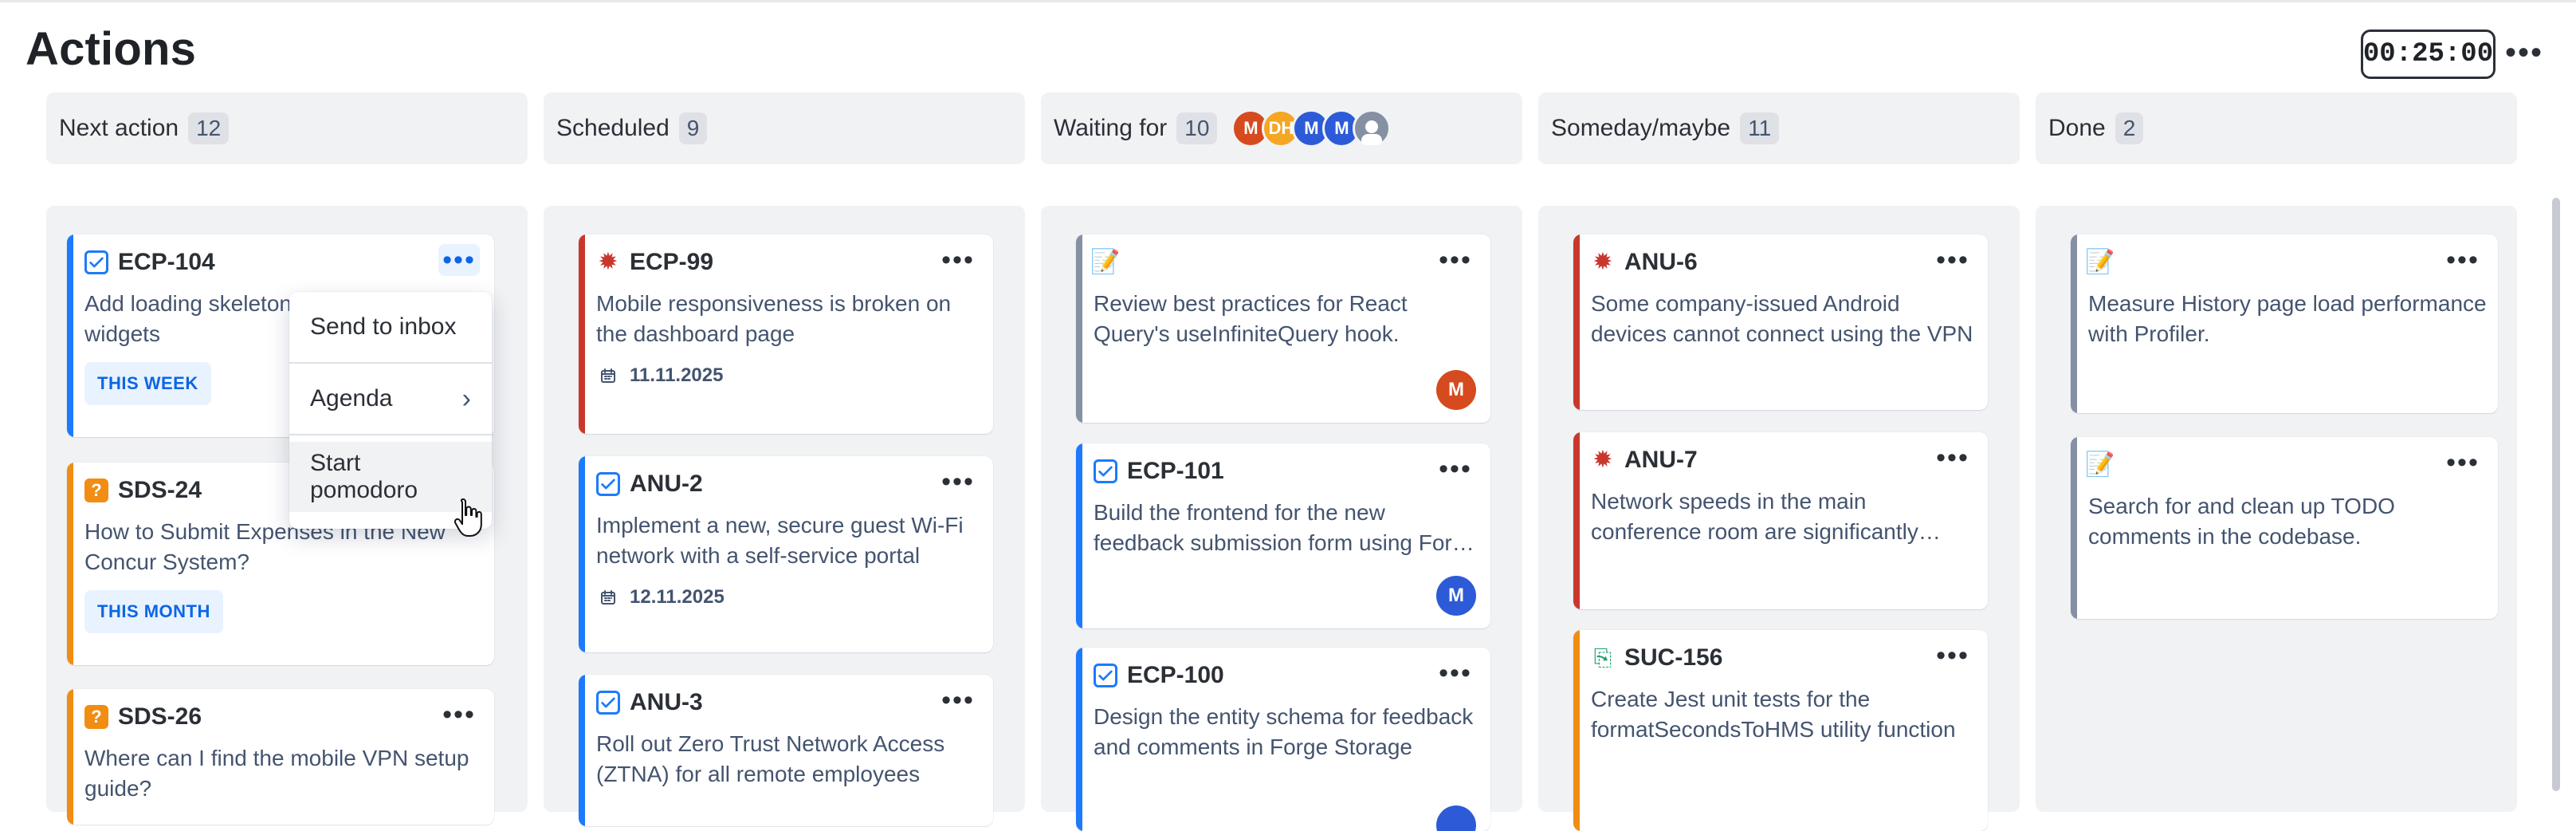 Image resolution: width=2576 pixels, height=831 pixels. I want to click on card-header: ANU-2, so click(789, 484).